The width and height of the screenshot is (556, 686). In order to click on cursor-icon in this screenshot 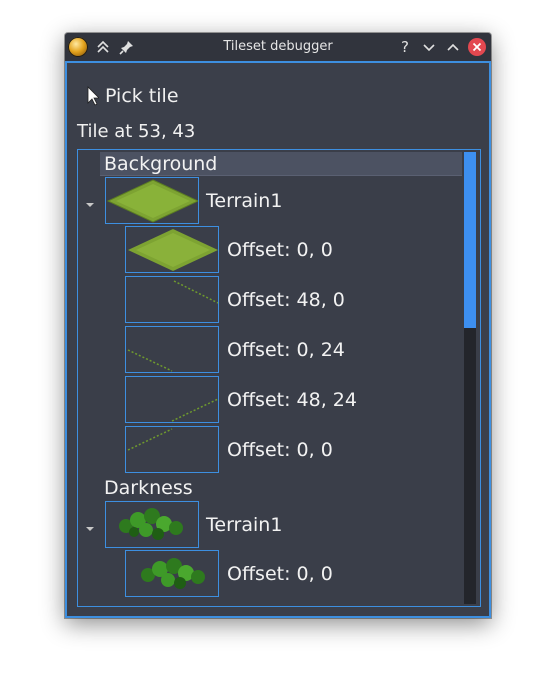, I will do `click(93, 96)`.